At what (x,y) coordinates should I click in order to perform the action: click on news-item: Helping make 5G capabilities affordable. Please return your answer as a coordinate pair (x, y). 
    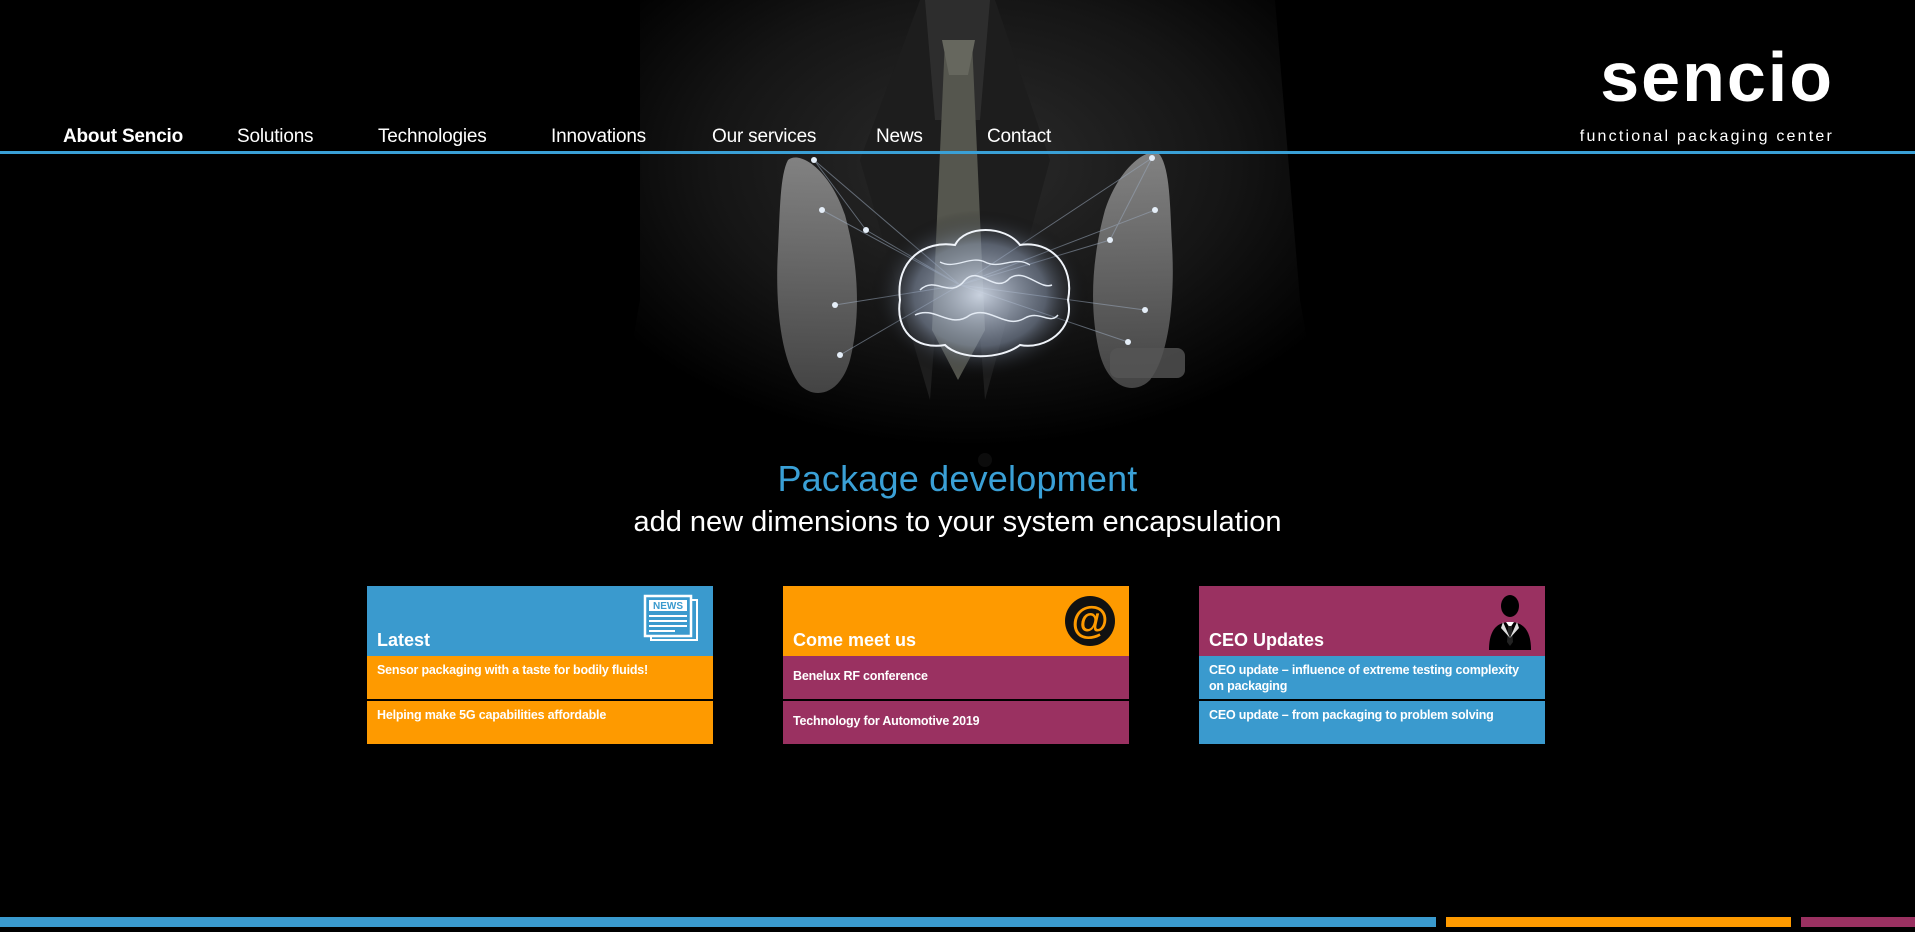
    Looking at the image, I should click on (540, 722).